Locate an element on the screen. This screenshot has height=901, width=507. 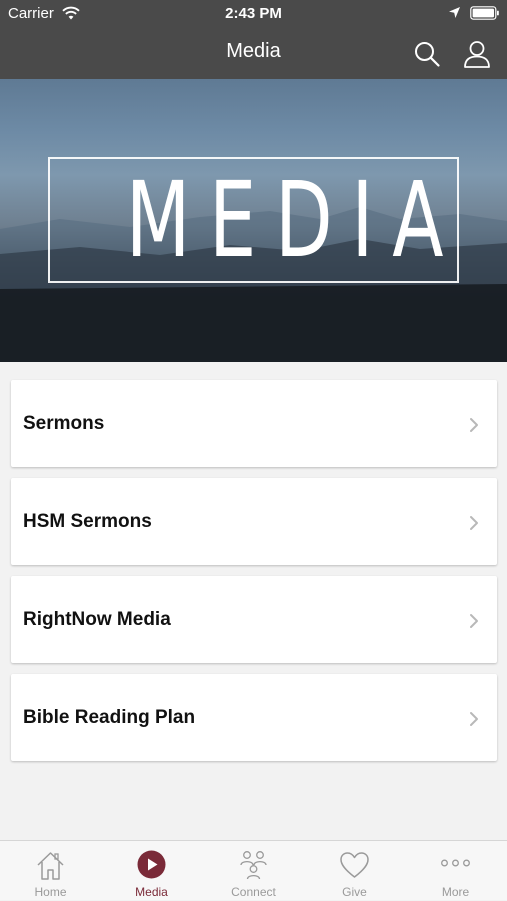
tab-label: Give is located at coordinates (354, 892).